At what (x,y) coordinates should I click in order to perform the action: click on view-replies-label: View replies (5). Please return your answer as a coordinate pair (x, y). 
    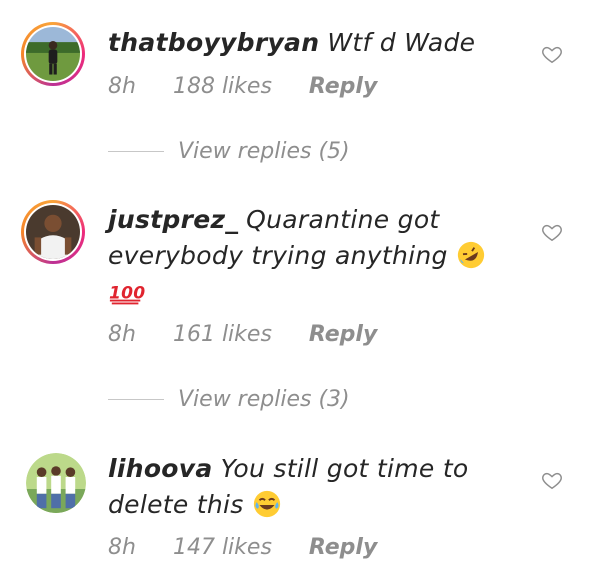
    Looking at the image, I should click on (264, 151).